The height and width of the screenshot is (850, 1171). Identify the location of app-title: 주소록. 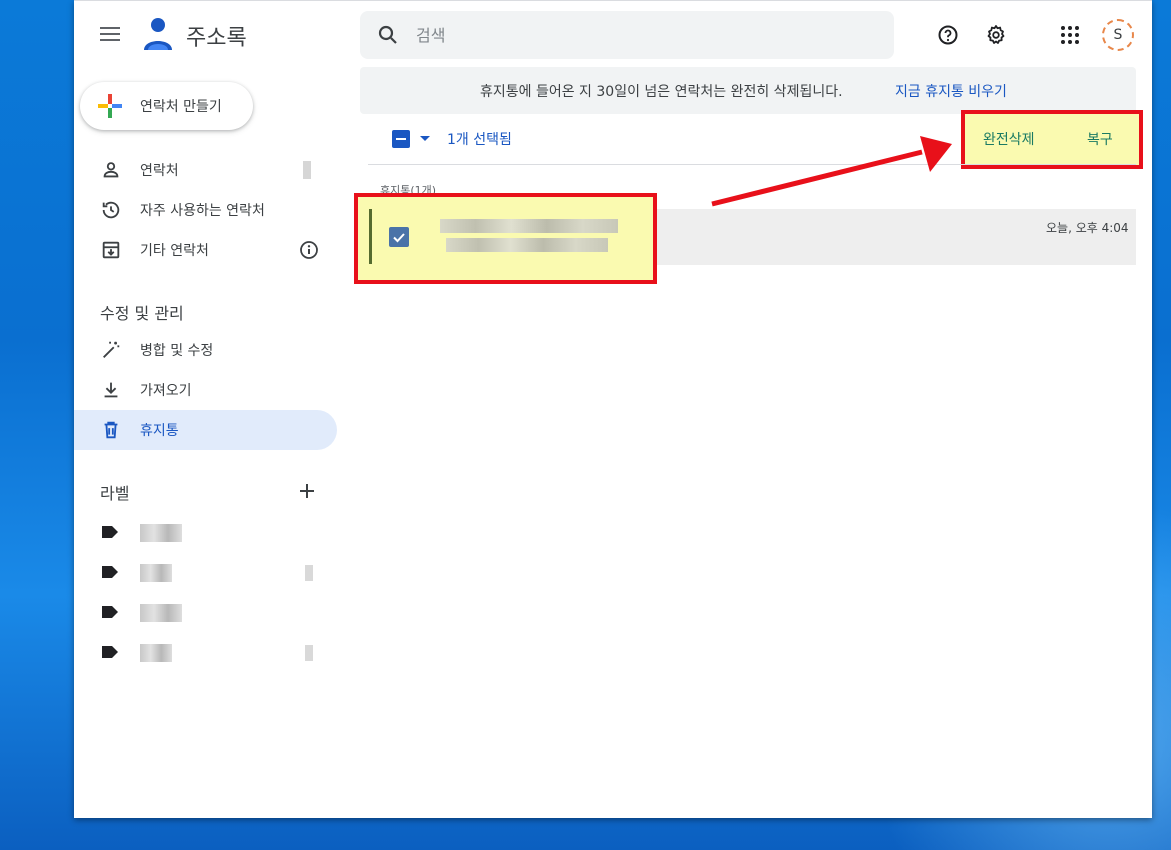
(216, 38).